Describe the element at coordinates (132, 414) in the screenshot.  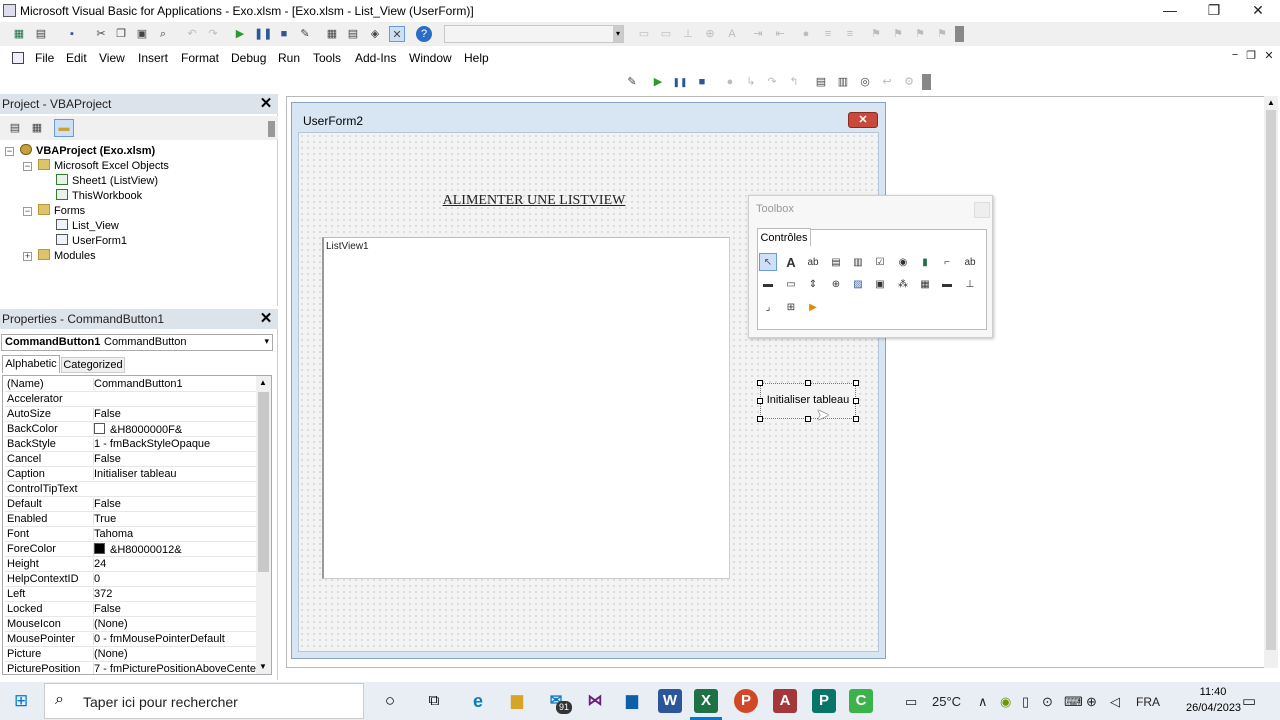
I see `property-row: AutoSize False` at that location.